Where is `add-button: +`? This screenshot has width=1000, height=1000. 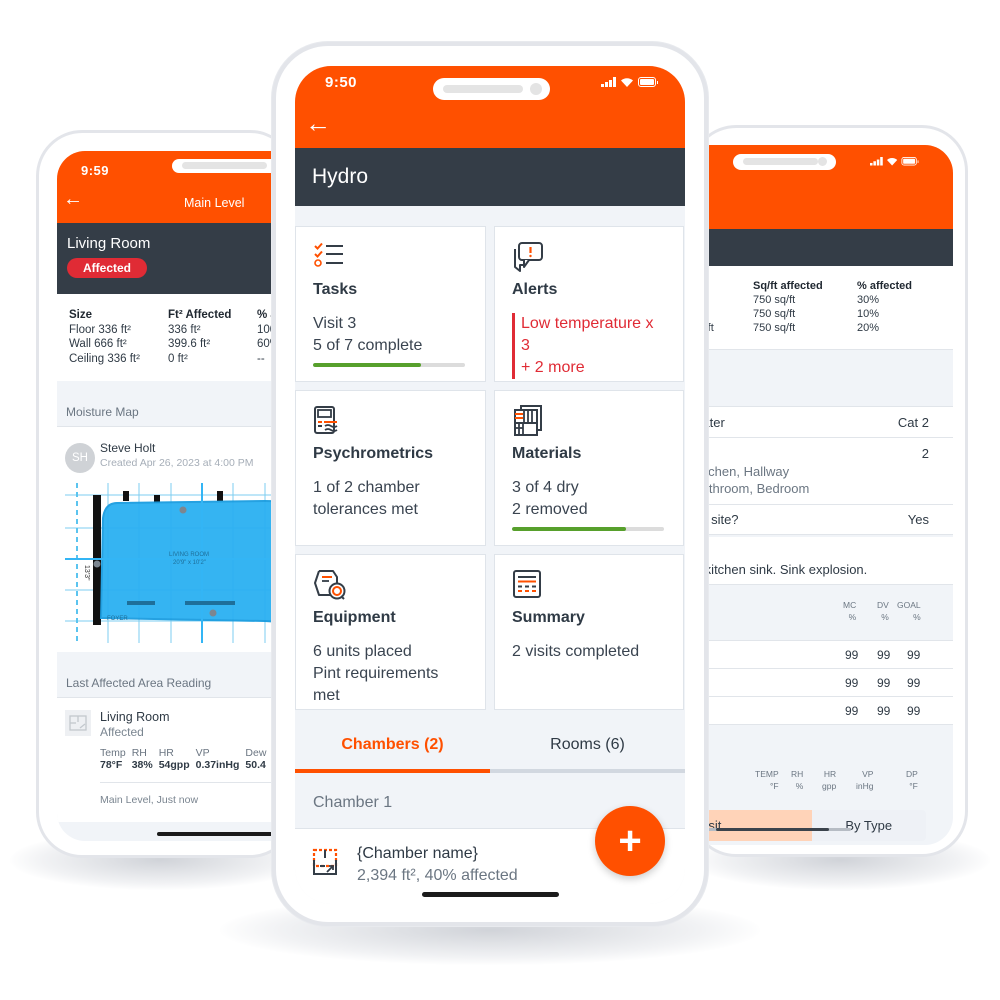
add-button: + is located at coordinates (630, 841).